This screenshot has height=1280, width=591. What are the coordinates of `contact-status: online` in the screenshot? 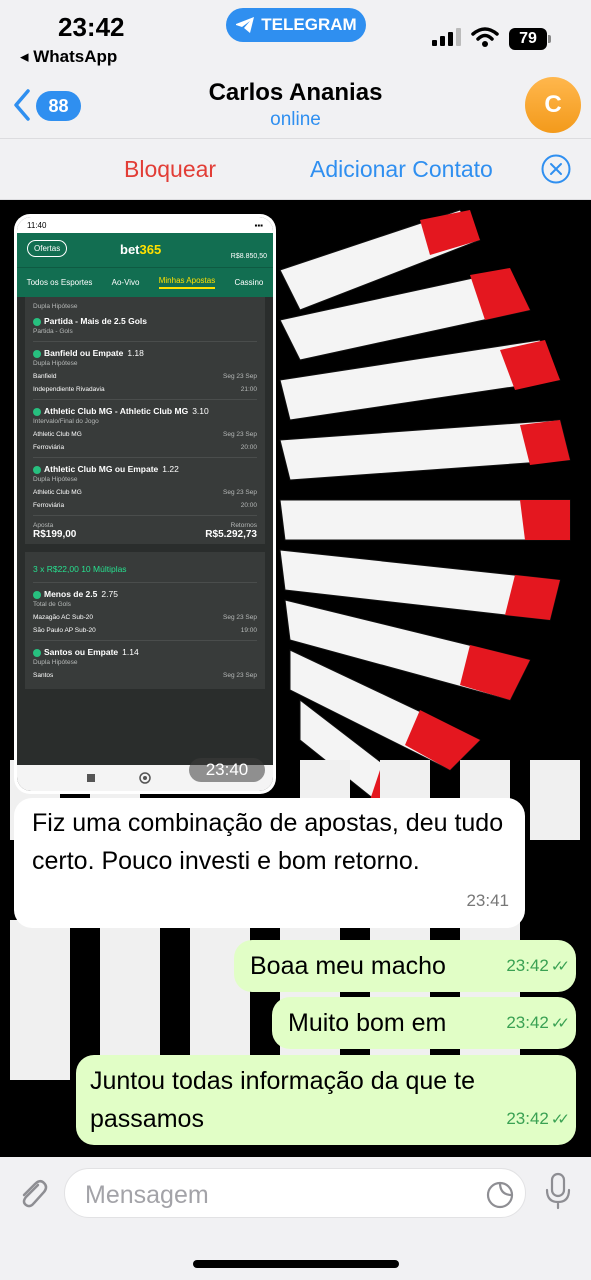 It's located at (295, 119).